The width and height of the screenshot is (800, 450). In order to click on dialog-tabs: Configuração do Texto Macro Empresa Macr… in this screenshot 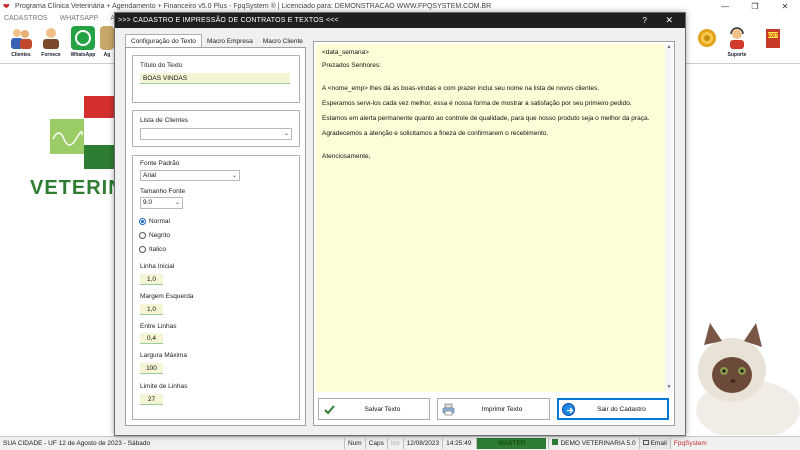, I will do `click(216, 41)`.